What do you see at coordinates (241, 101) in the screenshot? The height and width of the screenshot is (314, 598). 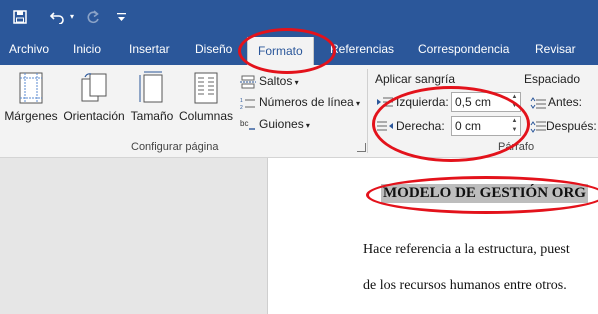 I see `svg-text: 1` at bounding box center [241, 101].